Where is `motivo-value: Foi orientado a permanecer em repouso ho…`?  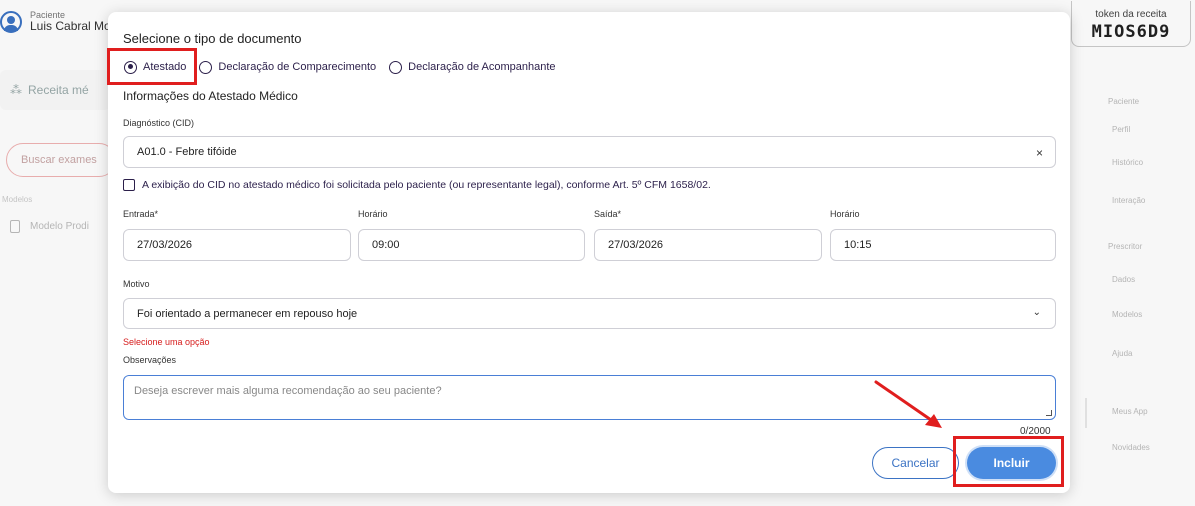 motivo-value: Foi orientado a permanecer em repouso ho… is located at coordinates (247, 313).